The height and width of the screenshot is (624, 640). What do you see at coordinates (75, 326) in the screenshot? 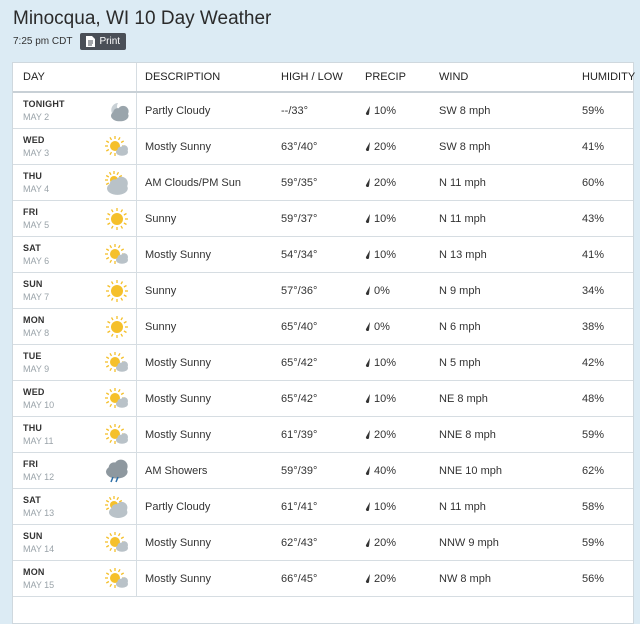
I see `day-cell: MON MAY 8` at bounding box center [75, 326].